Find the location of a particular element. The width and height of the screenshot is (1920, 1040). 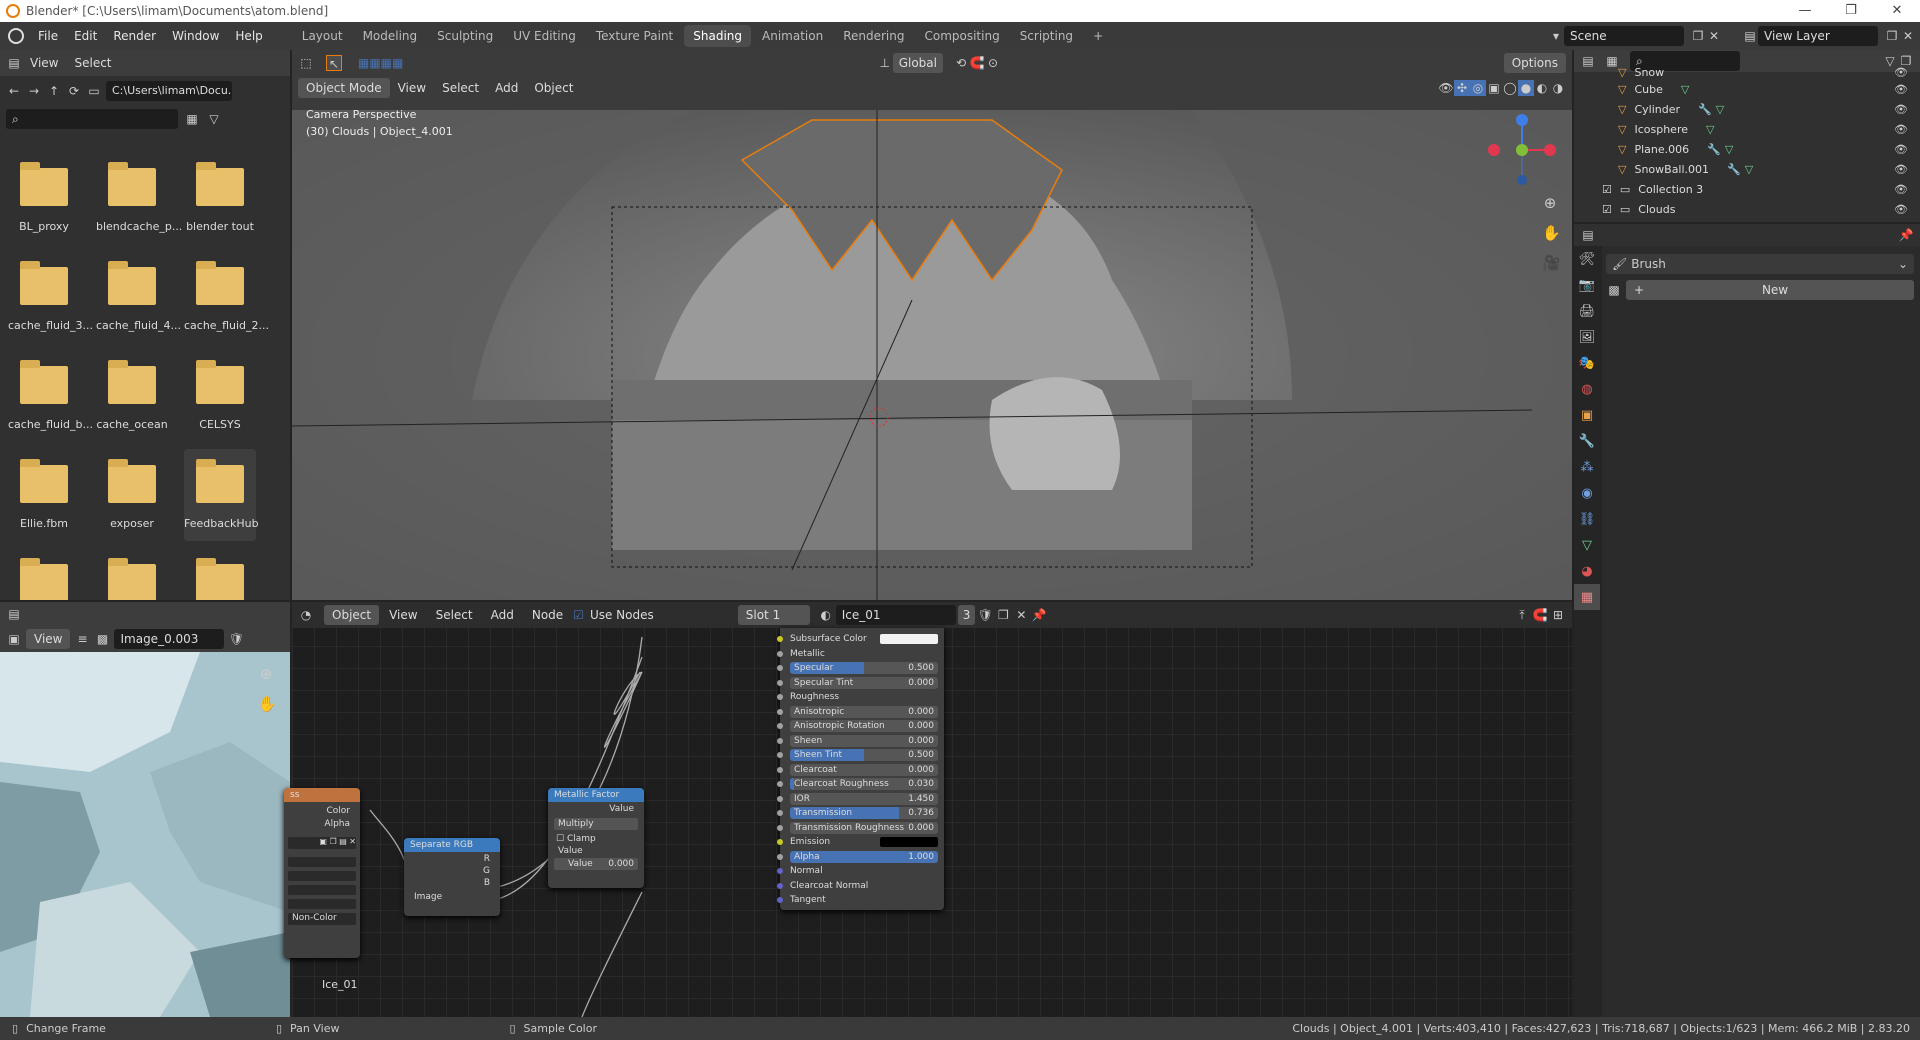

back-arrow-icon: ← is located at coordinates (14, 91).